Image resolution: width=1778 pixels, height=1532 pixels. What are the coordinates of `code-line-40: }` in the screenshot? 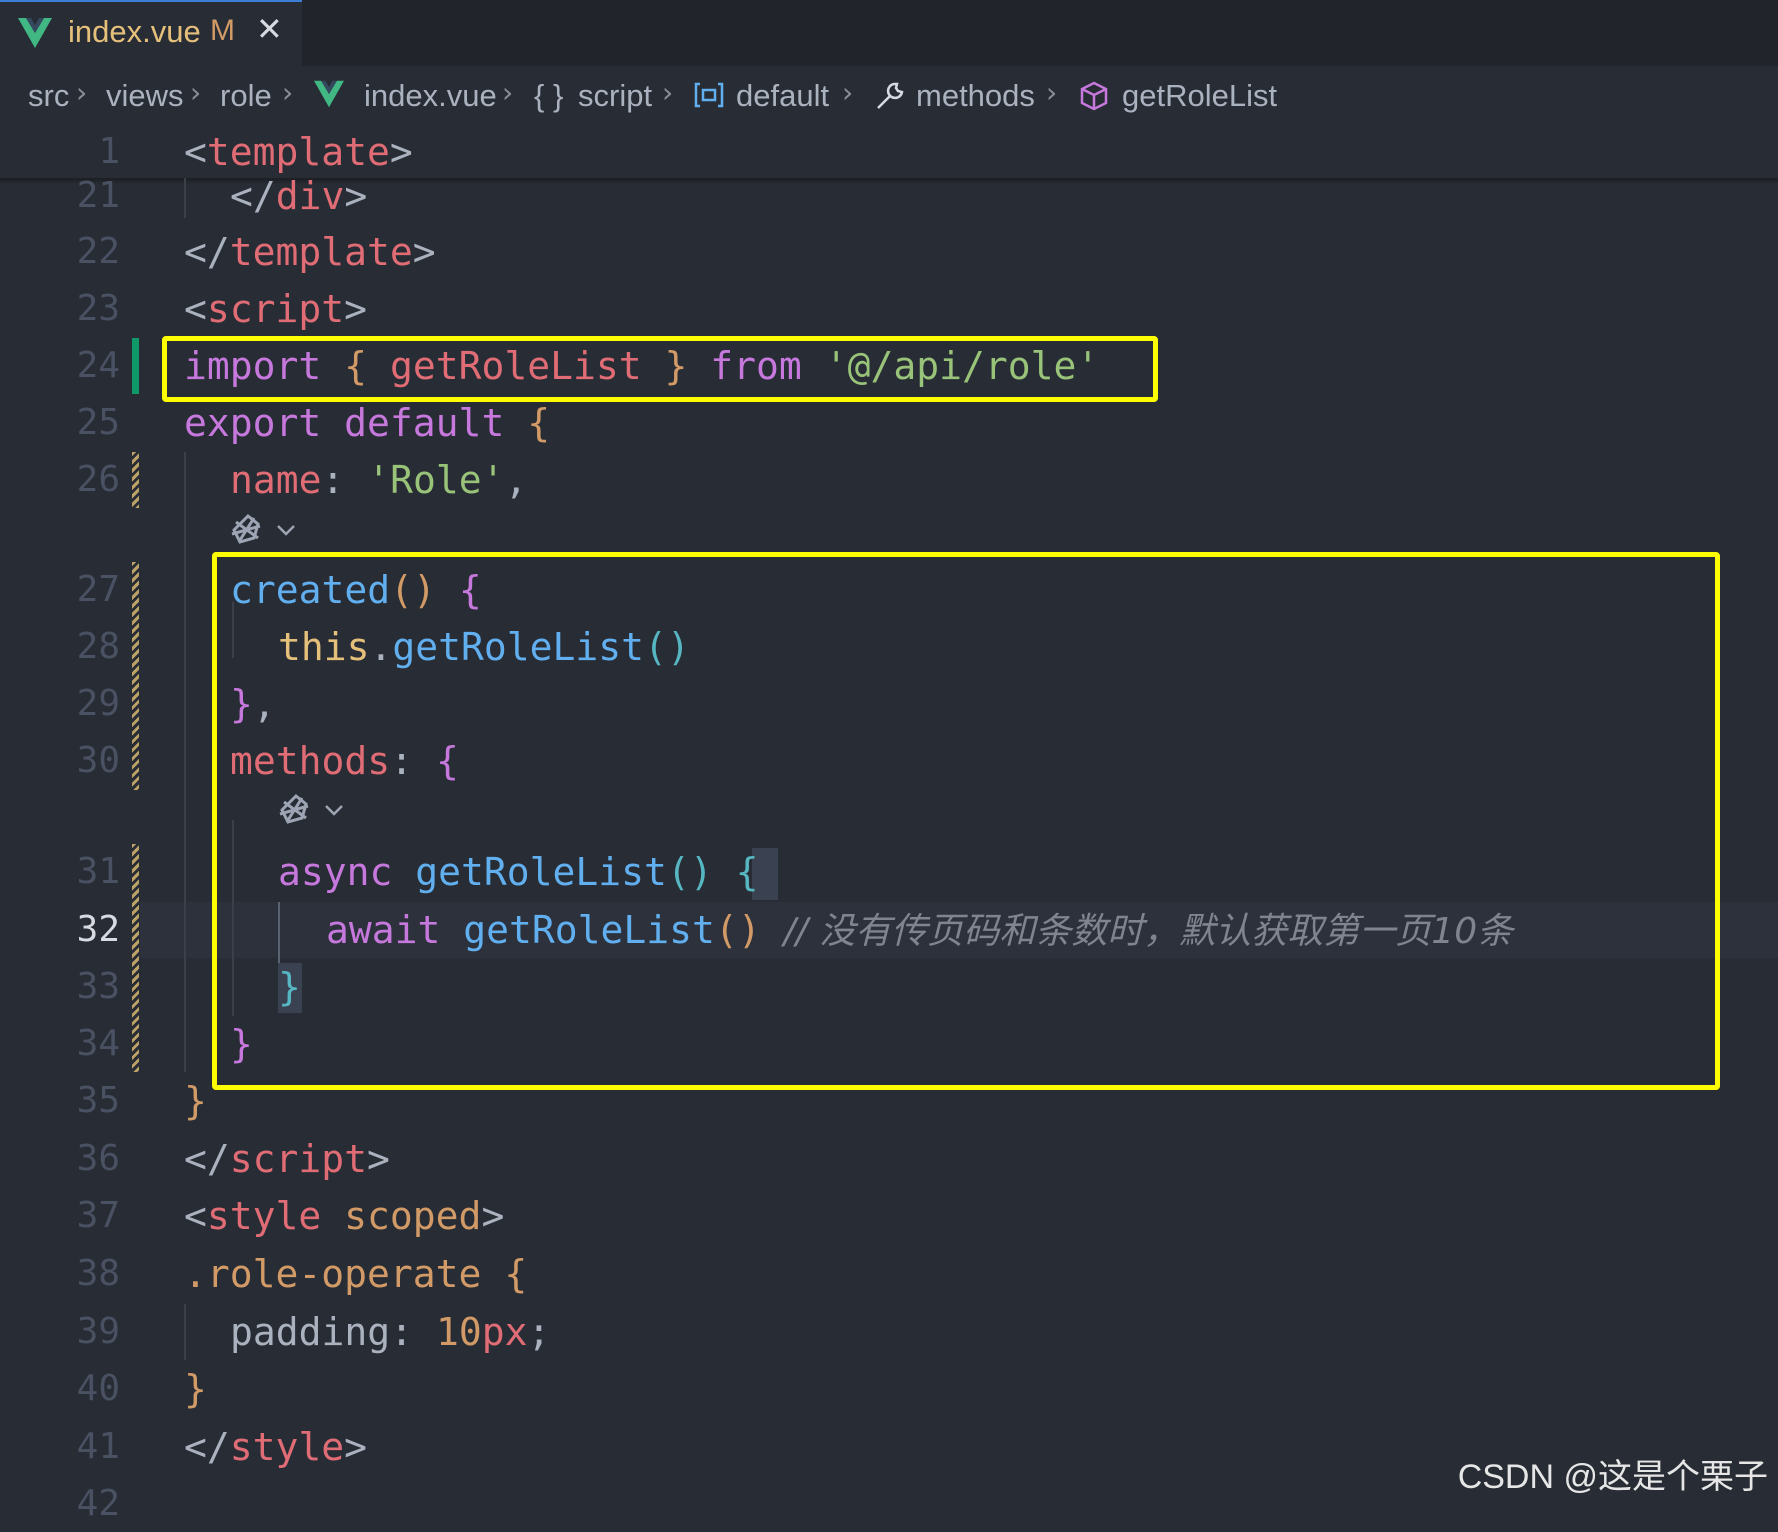 It's located at (195, 1389).